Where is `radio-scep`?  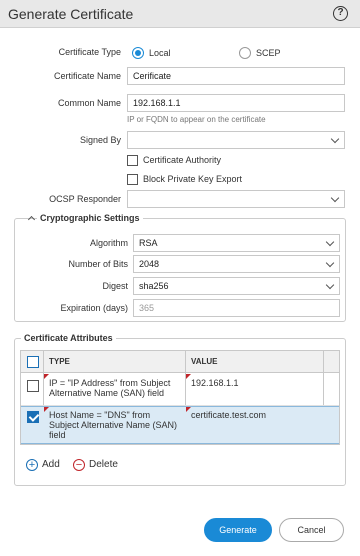
radio-scep is located at coordinates (245, 53).